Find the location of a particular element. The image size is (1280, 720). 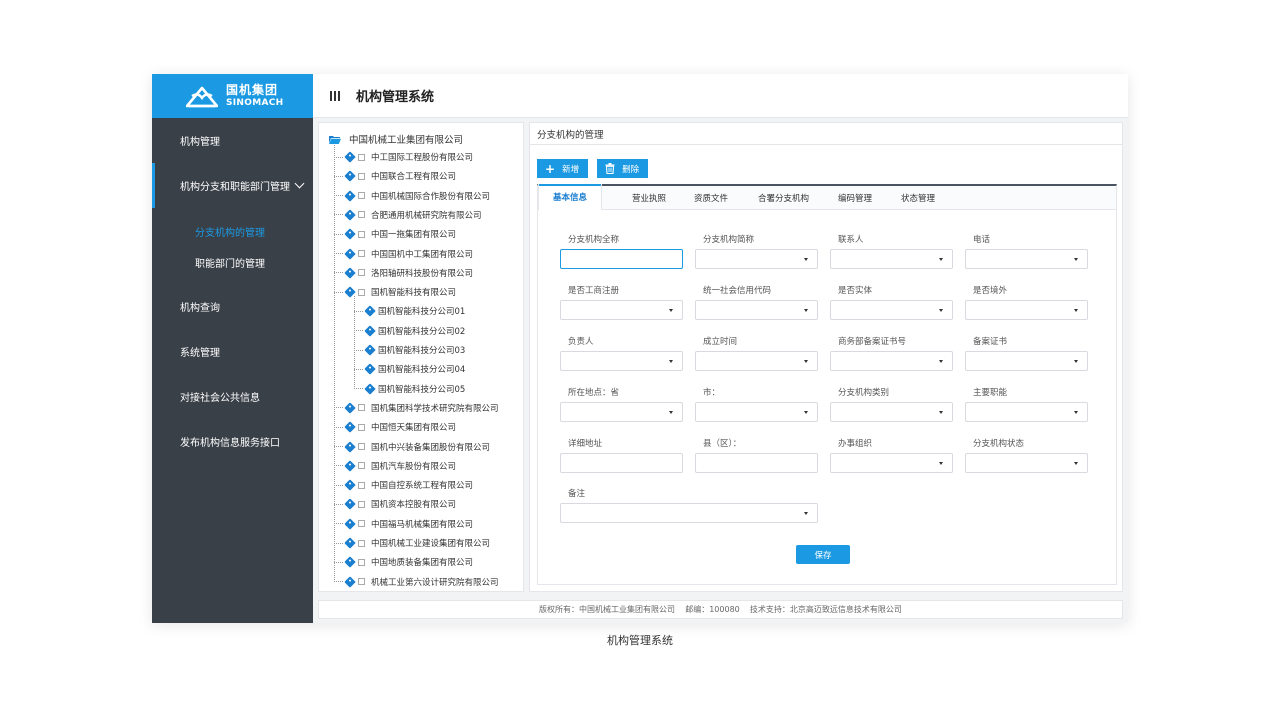

tree-node: 中国自控系统工程有限公司 is located at coordinates (403, 485).